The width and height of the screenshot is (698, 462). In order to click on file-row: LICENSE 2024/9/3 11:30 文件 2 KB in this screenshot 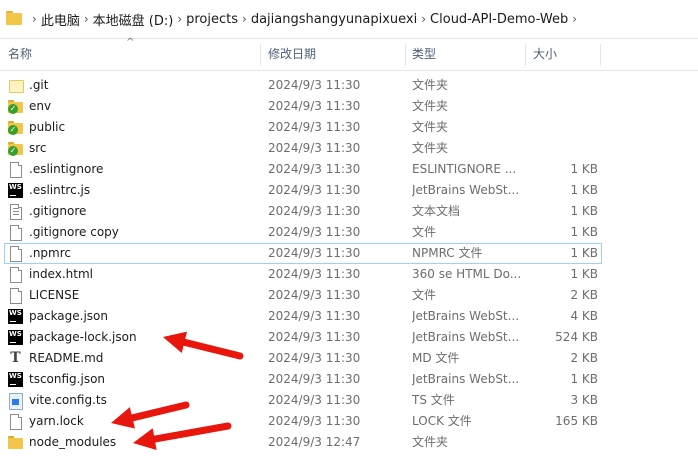, I will do `click(349, 295)`.